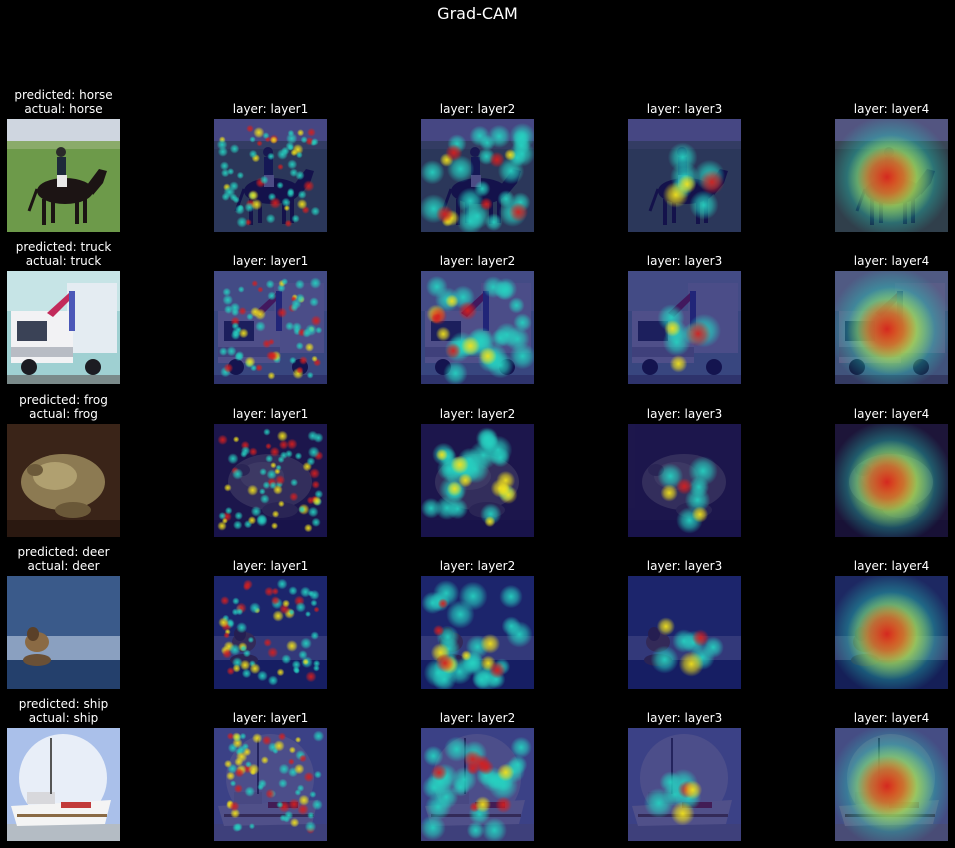 The width and height of the screenshot is (955, 848). I want to click on predicted-label: predicted: frog, so click(63, 400).